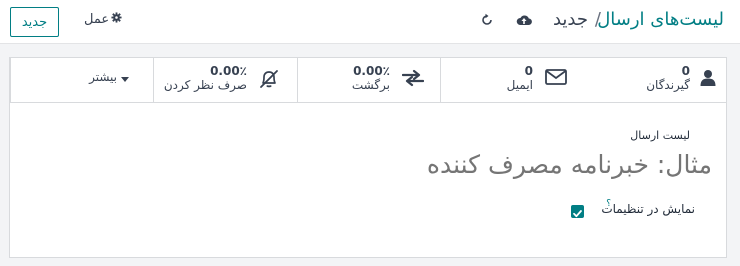 The width and height of the screenshot is (740, 266). I want to click on checkmark-icon, so click(577, 214).